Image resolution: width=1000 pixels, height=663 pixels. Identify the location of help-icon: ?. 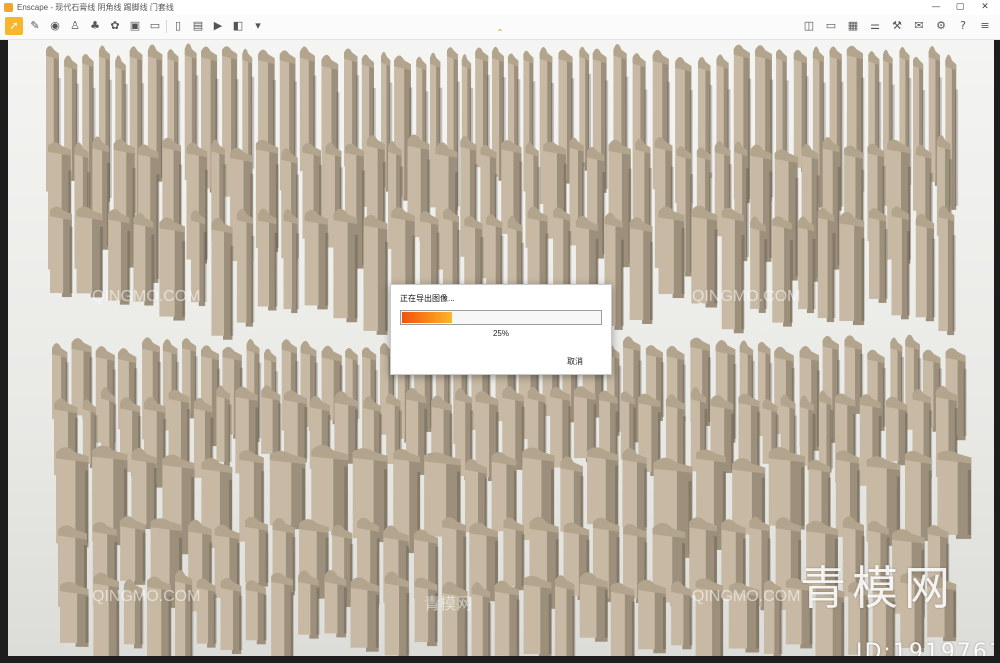
(963, 26).